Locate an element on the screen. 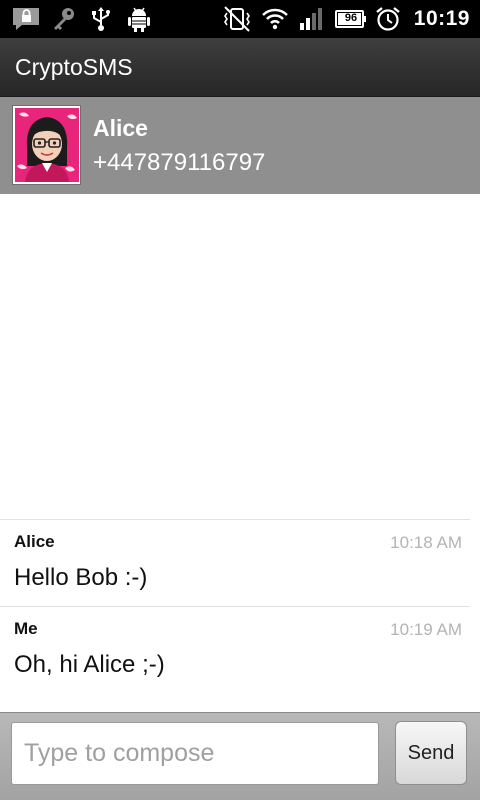 This screenshot has width=480, height=800. avatar is located at coordinates (46, 145).